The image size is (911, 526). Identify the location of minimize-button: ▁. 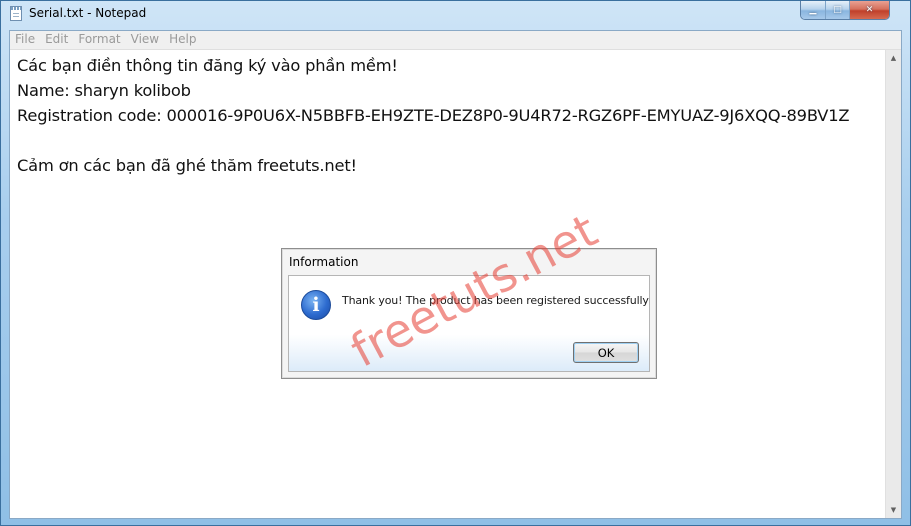
(813, 10).